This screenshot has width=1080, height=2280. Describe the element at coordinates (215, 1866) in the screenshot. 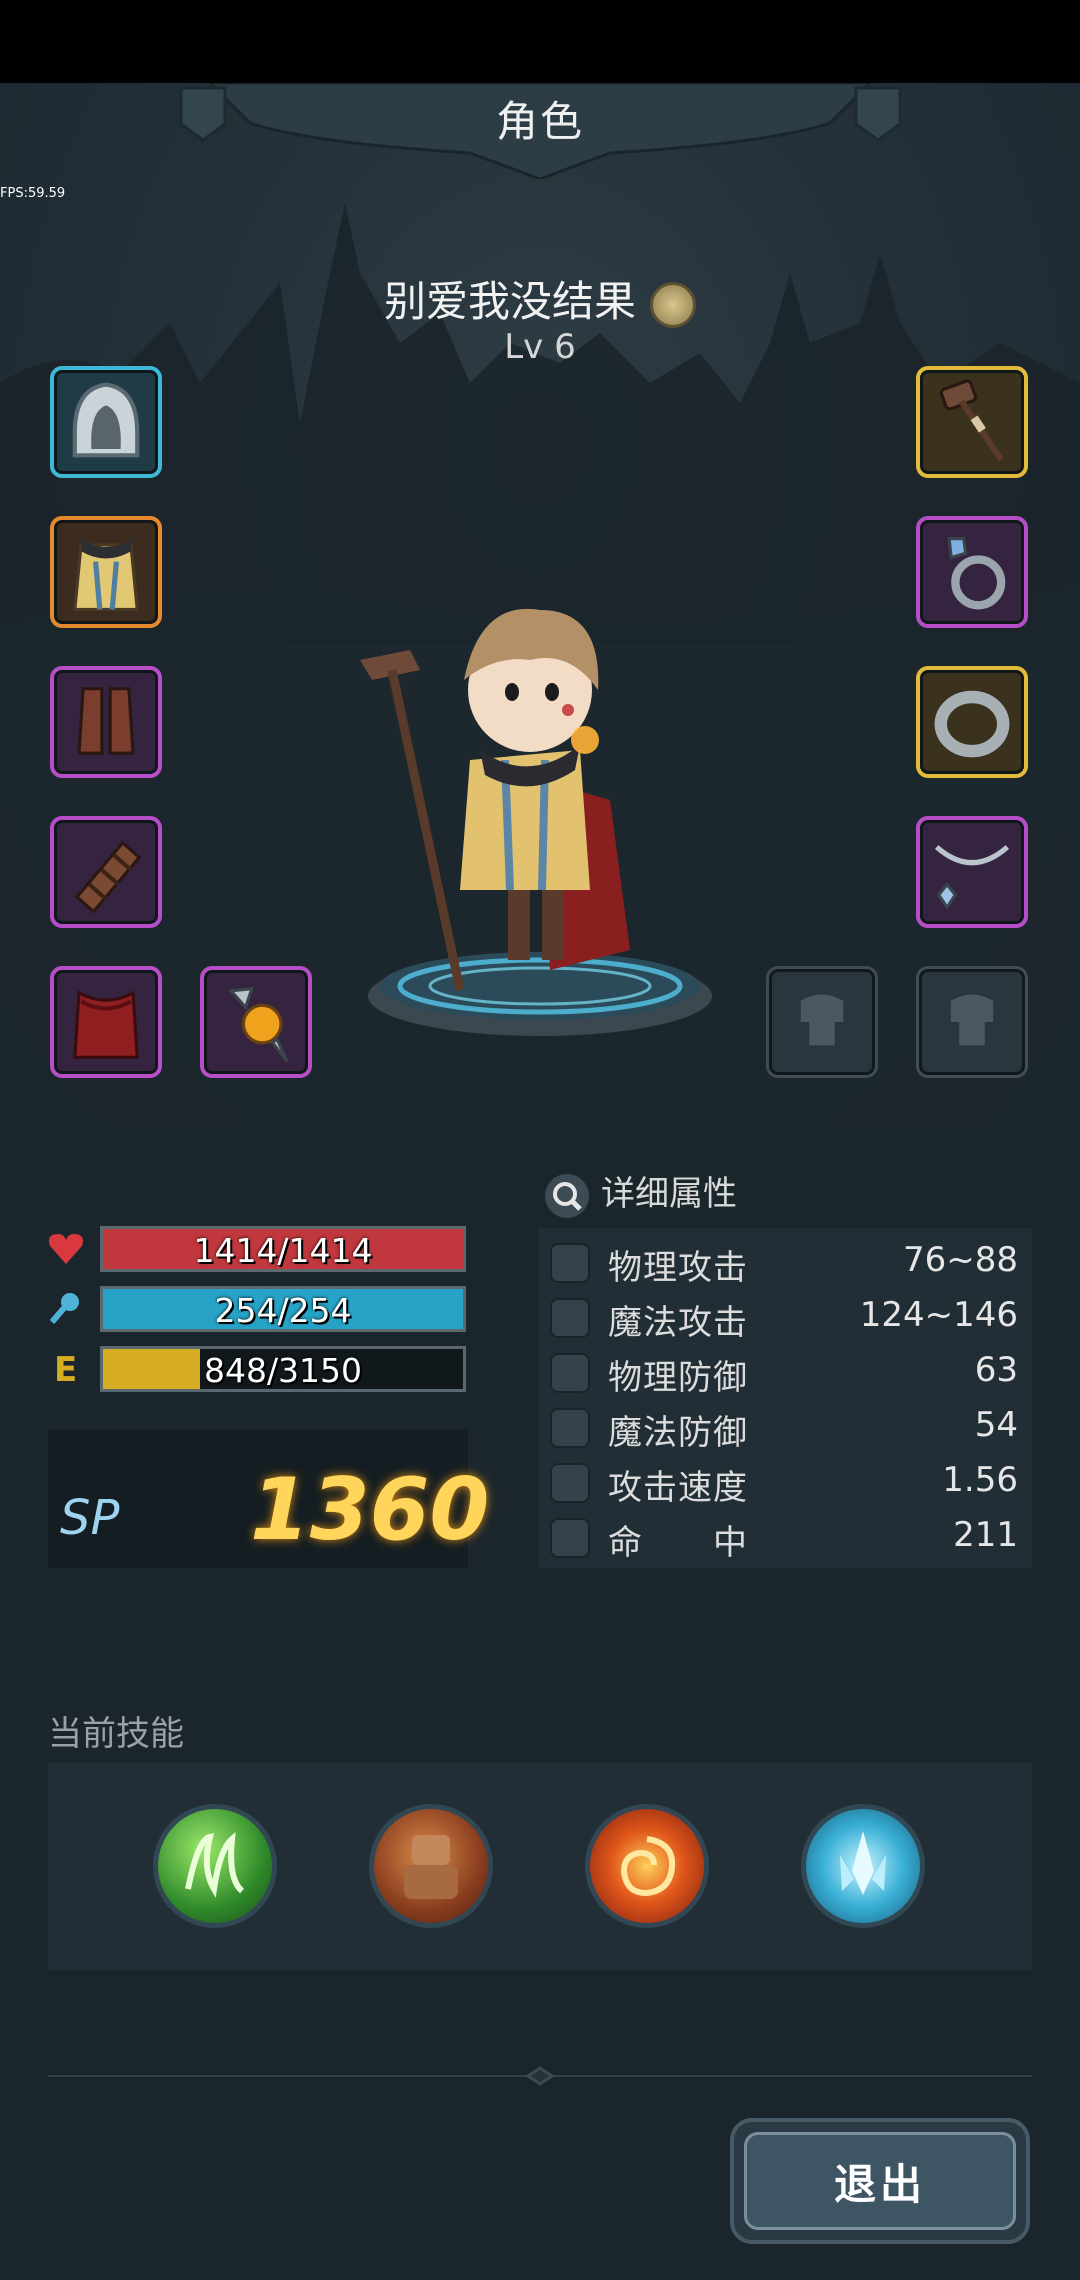

I see `wind-skill-icon` at that location.